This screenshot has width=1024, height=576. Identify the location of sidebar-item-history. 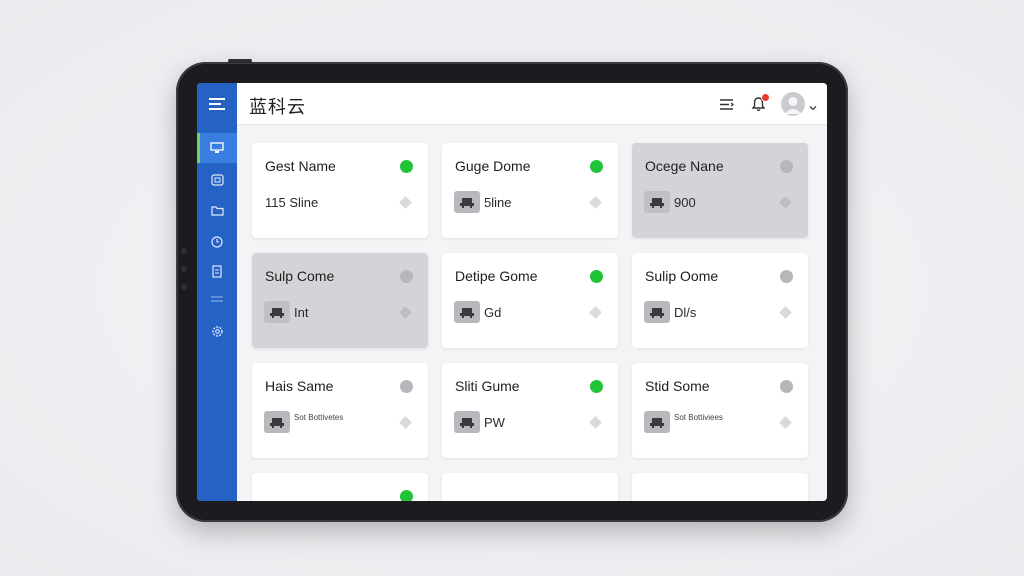
(217, 242).